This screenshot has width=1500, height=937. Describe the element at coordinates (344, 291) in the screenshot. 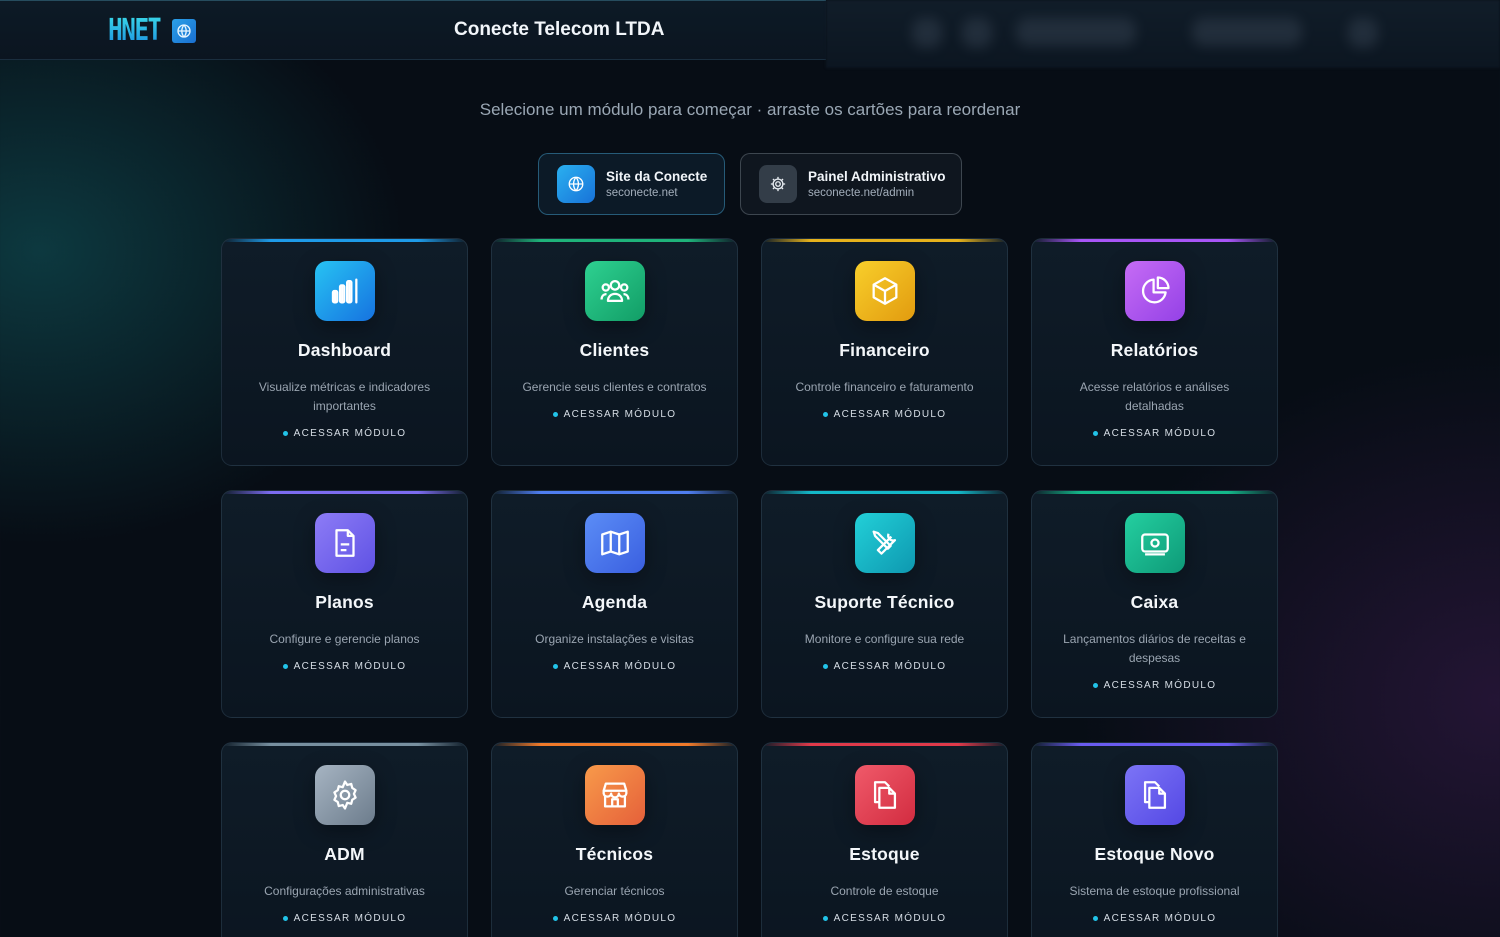

I see `bar-chart-icon` at that location.